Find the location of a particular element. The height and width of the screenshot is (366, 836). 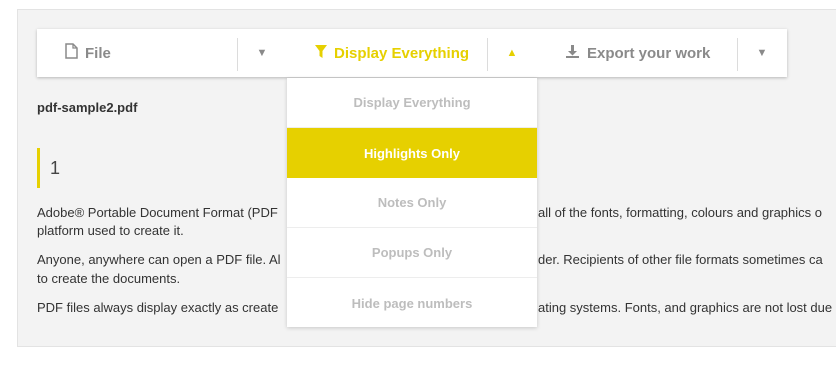

text-fragment: Adobe® Portable Document Format (PDF is located at coordinates (157, 212).